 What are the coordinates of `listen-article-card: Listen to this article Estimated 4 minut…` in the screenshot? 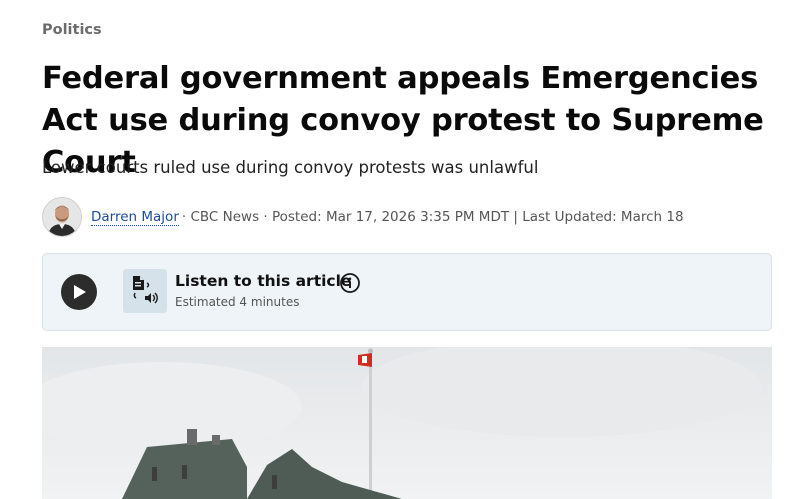 It's located at (407, 292).